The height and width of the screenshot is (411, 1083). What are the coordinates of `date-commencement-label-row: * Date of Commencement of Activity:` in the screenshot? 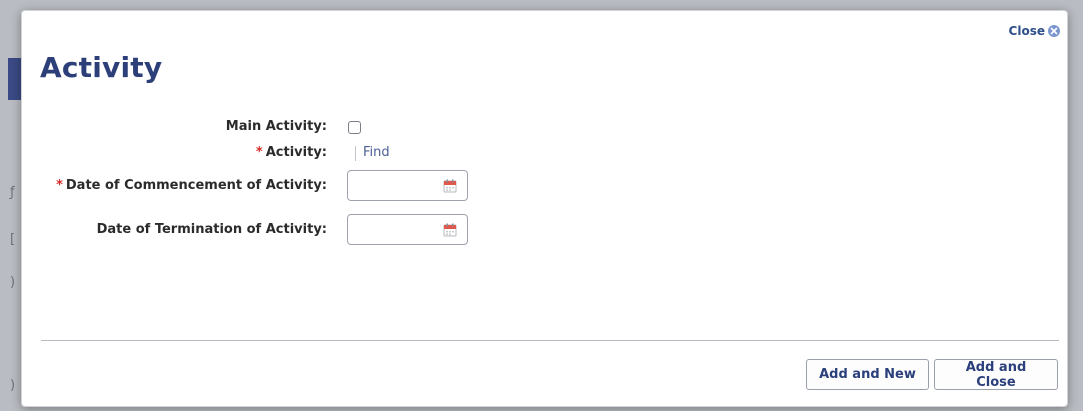 It's located at (191, 185).